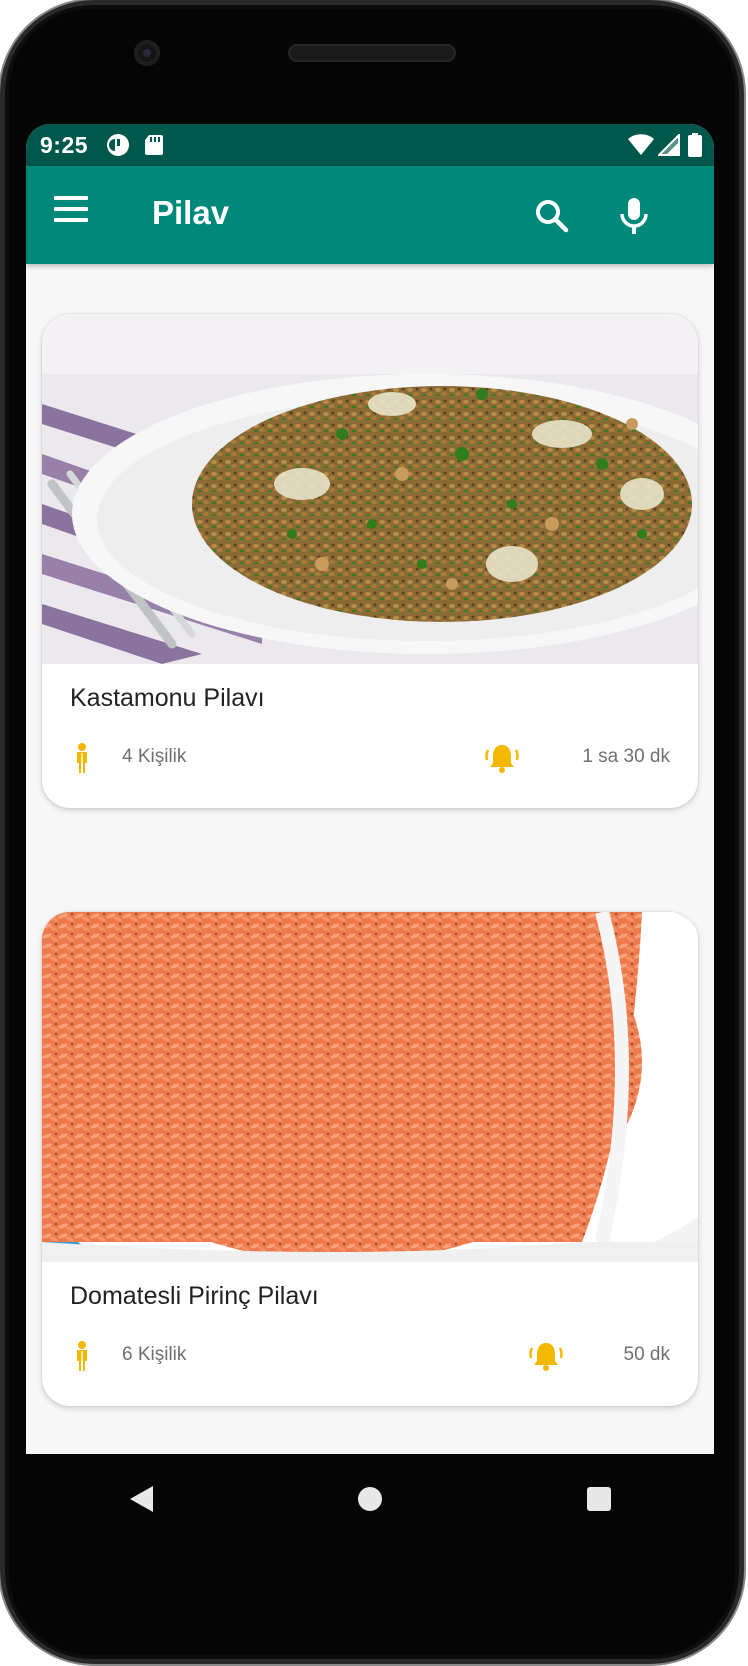 This screenshot has height=1666, width=748. Describe the element at coordinates (695, 145) in the screenshot. I see `battery-icon` at that location.